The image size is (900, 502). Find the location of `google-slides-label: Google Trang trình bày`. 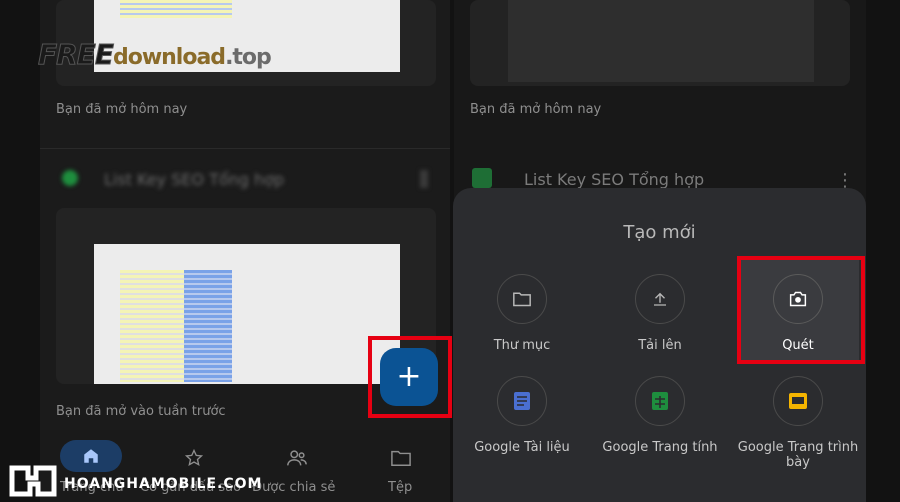

google-slides-label: Google Trang trình bày is located at coordinates (798, 455).